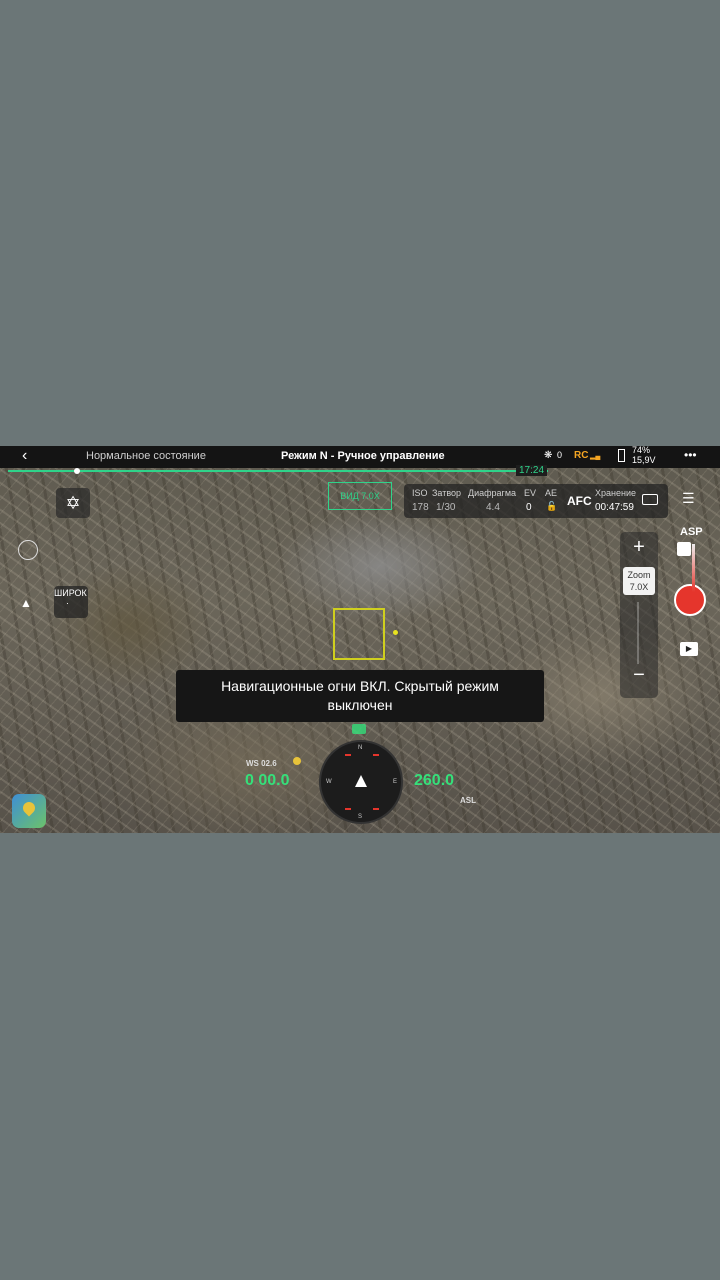 Image resolution: width=720 pixels, height=1280 pixels. Describe the element at coordinates (395, 782) in the screenshot. I see `compass-east: E` at that location.